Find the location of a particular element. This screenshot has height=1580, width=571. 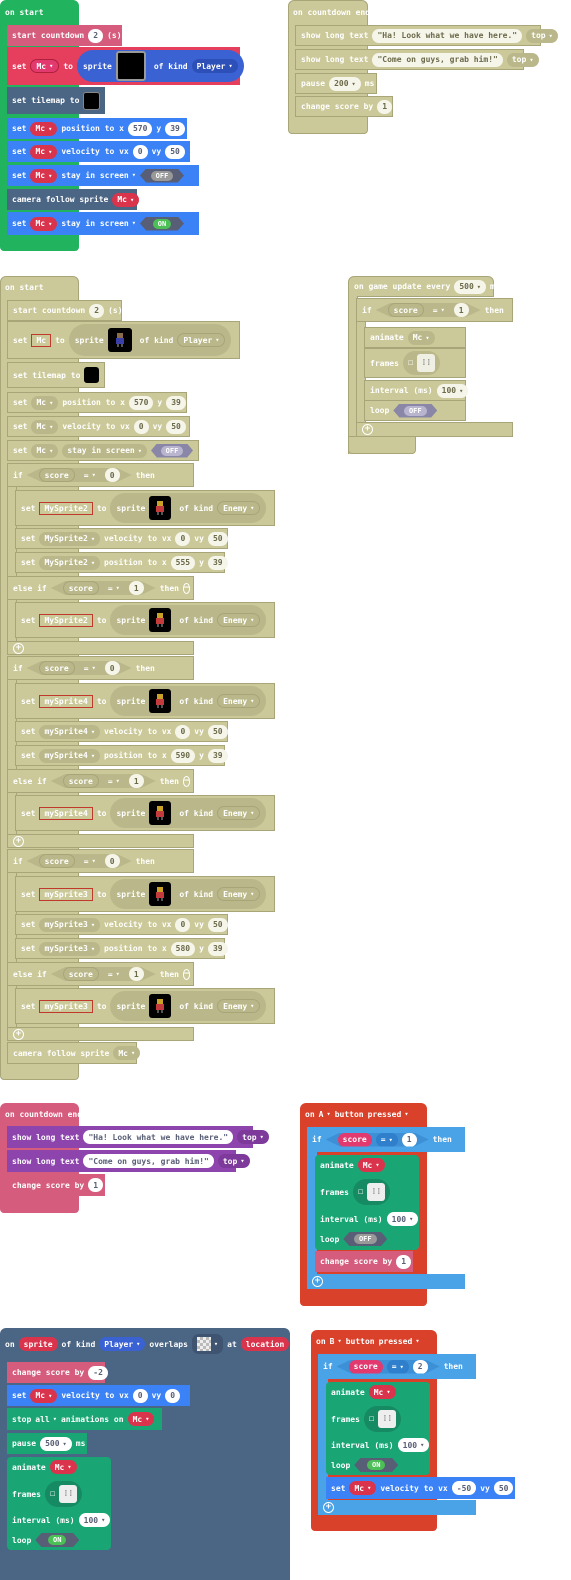

camera-follow-block: camera follow sprite Mc is located at coordinates (73, 199).